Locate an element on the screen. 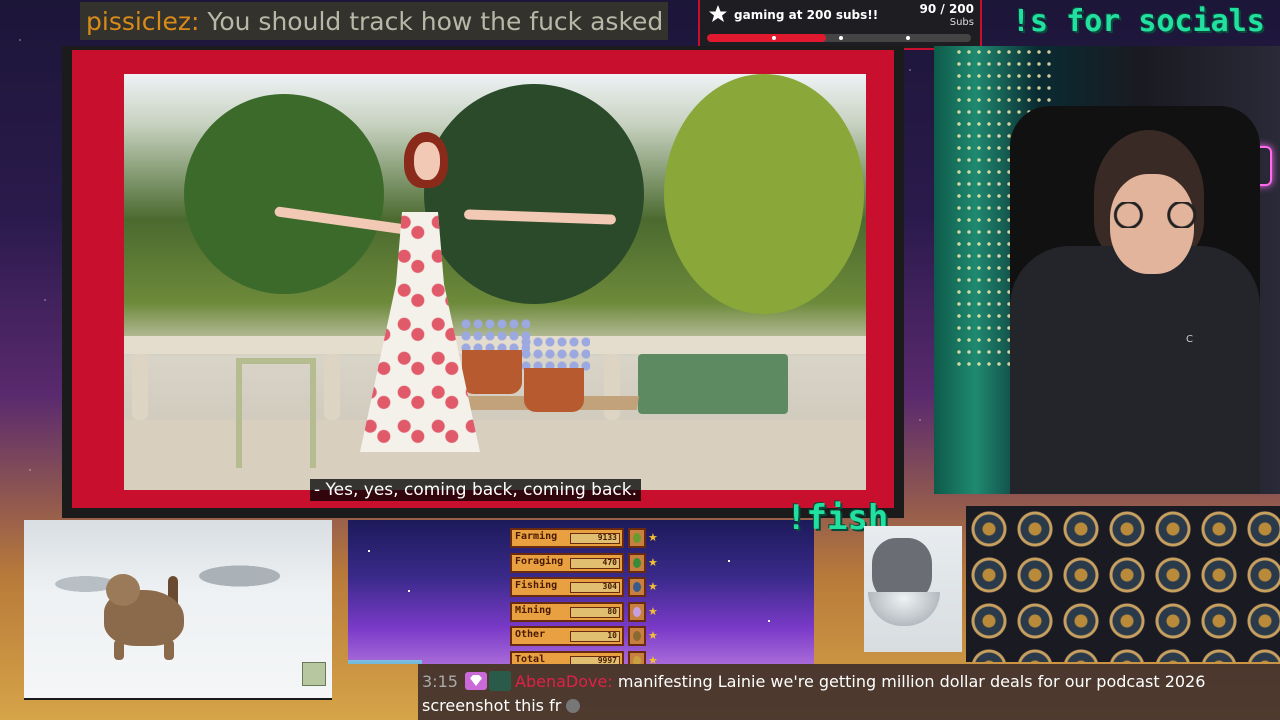 This screenshot has width=1280, height=720. skill-value-bar: 470 is located at coordinates (595, 563).